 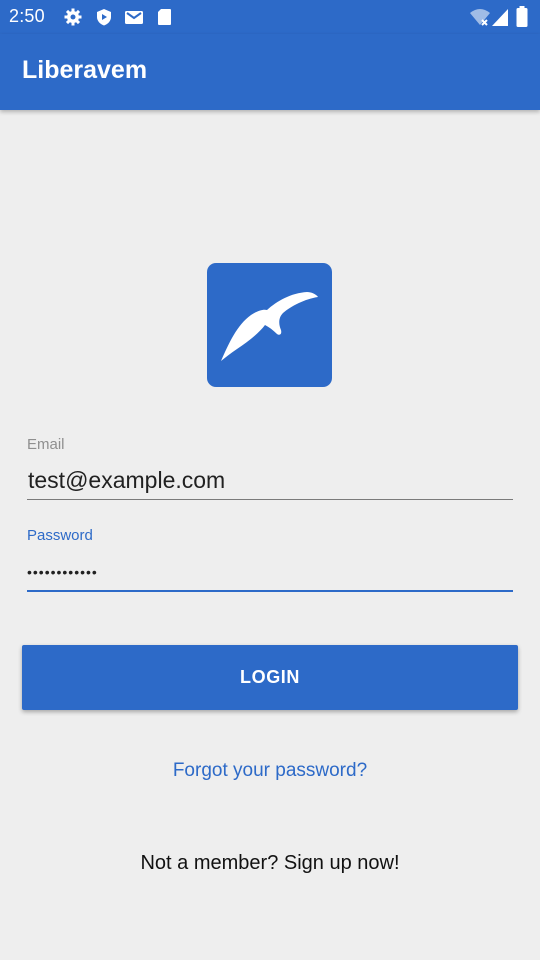 What do you see at coordinates (73, 19) in the screenshot?
I see `gear-icon` at bounding box center [73, 19].